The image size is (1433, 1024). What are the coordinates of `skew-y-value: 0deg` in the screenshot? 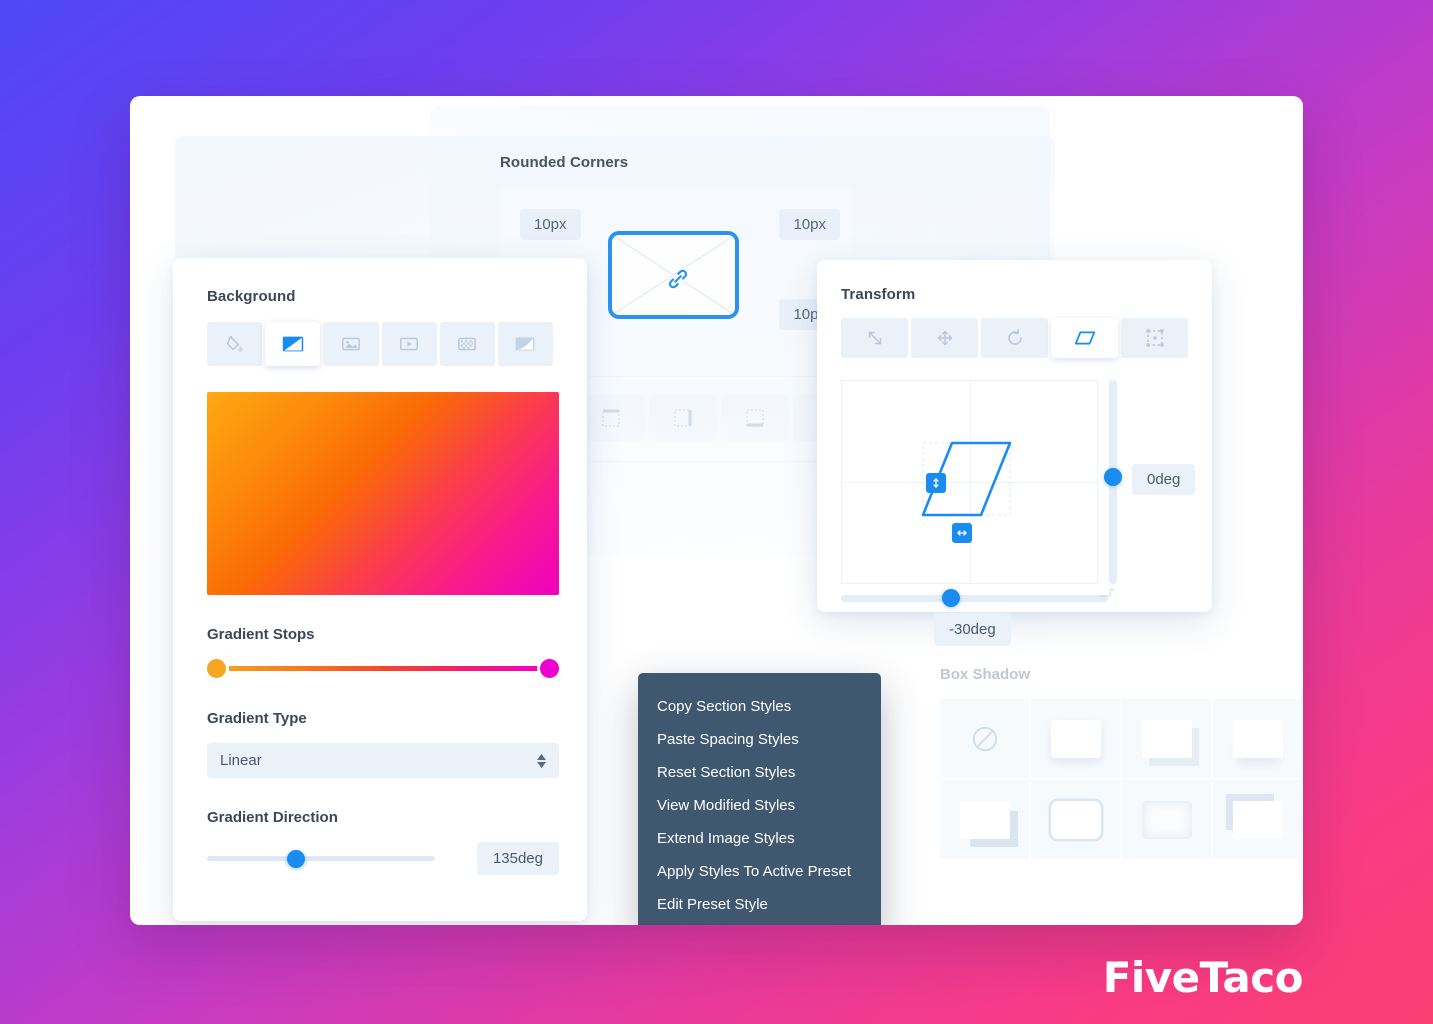 It's located at (1164, 479).